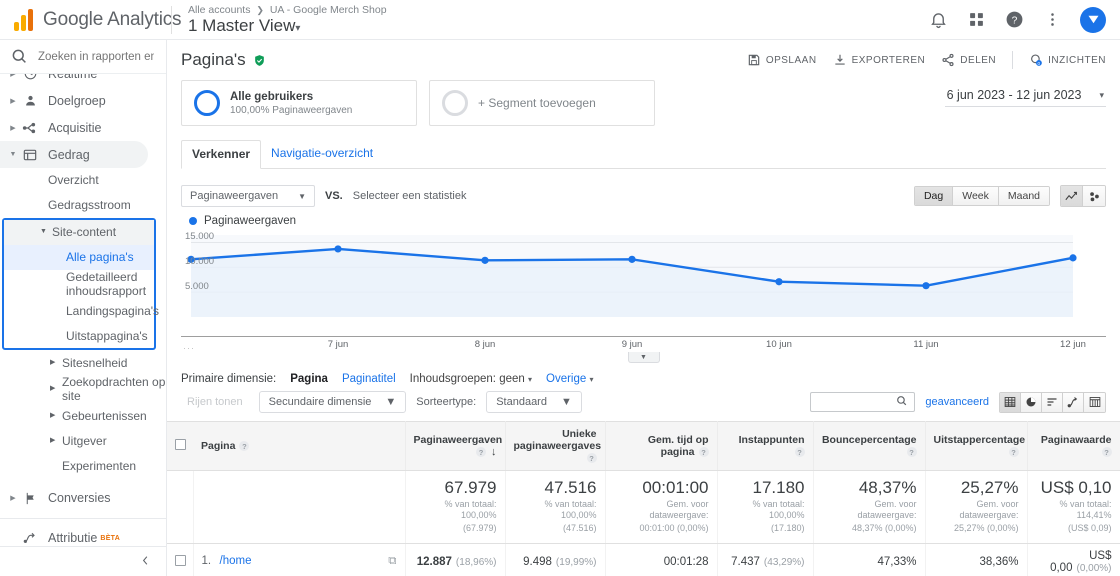 This screenshot has width=1120, height=576. I want to click on person-icon, so click(30, 101).